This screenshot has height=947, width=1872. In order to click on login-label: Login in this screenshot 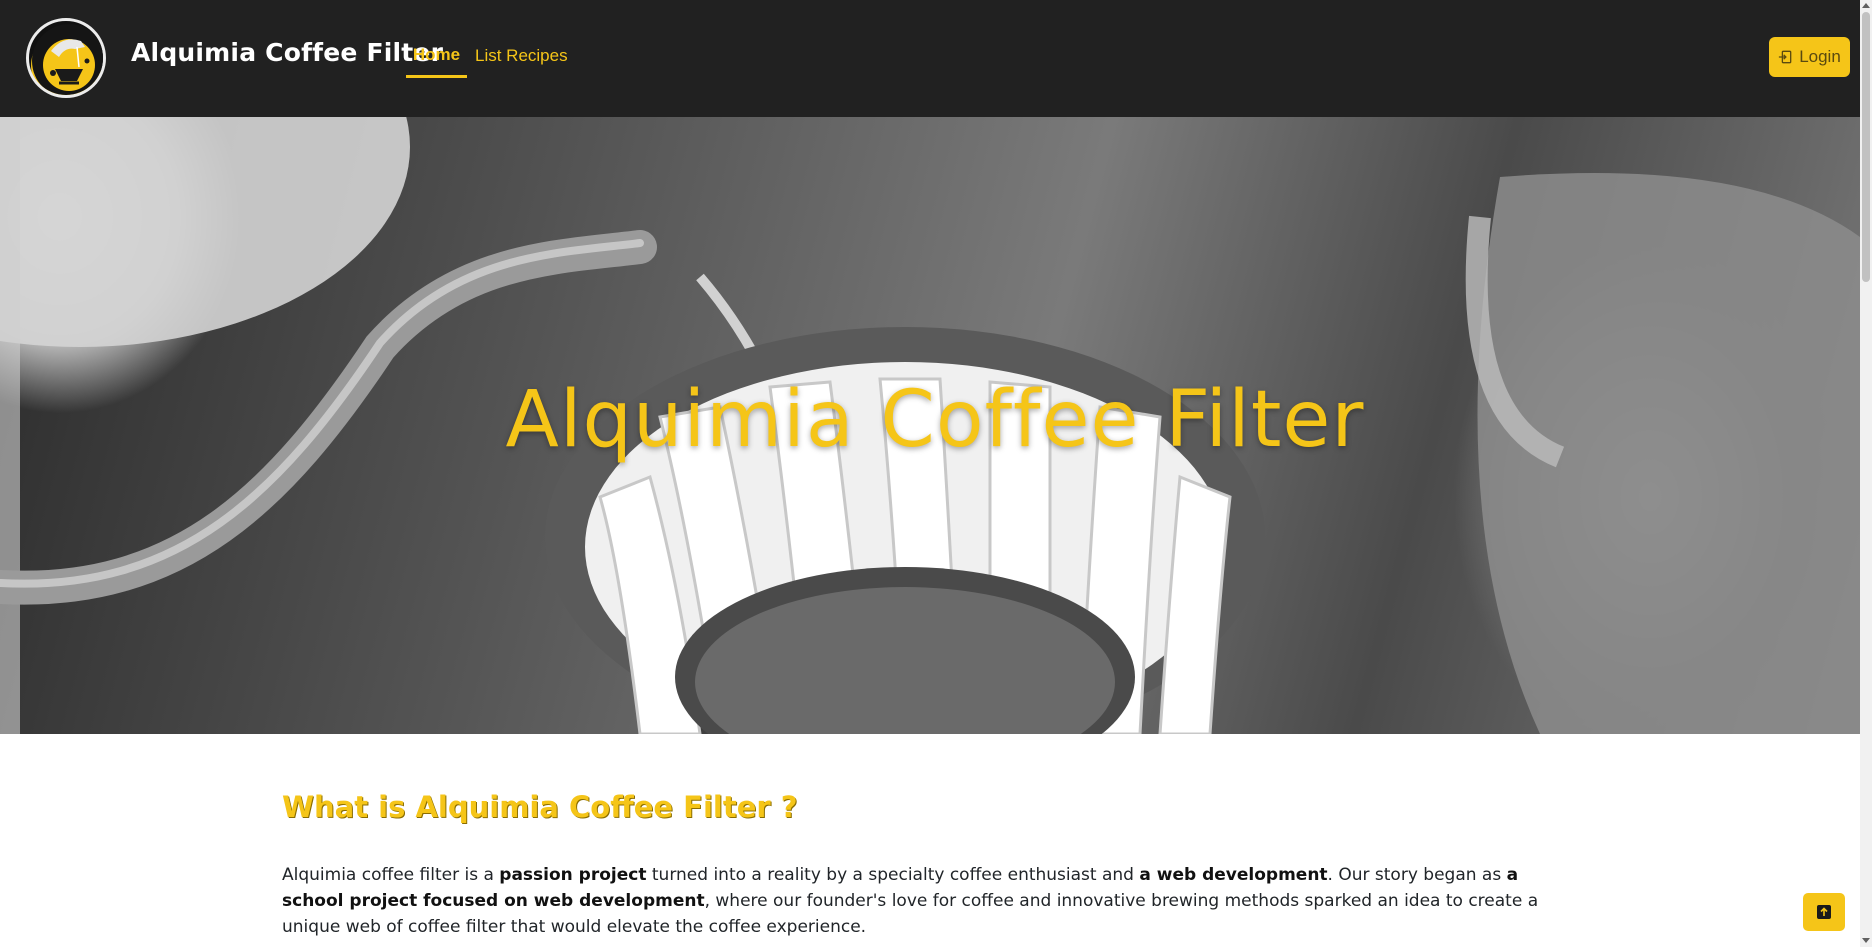, I will do `click(1820, 56)`.